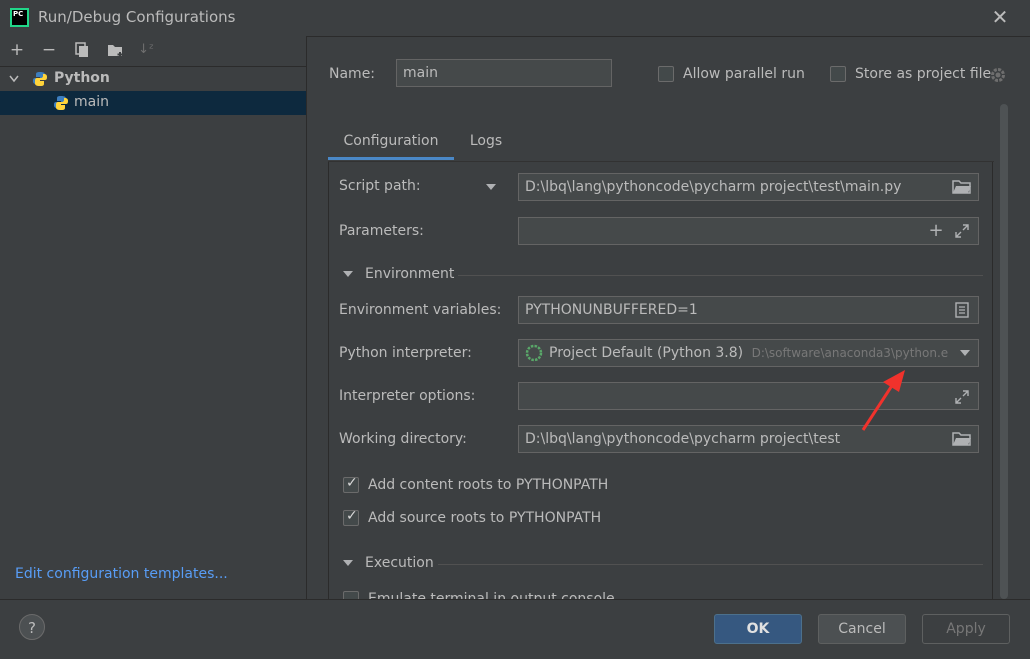 The image size is (1030, 659). I want to click on annotation-arrow, so click(883, 400).